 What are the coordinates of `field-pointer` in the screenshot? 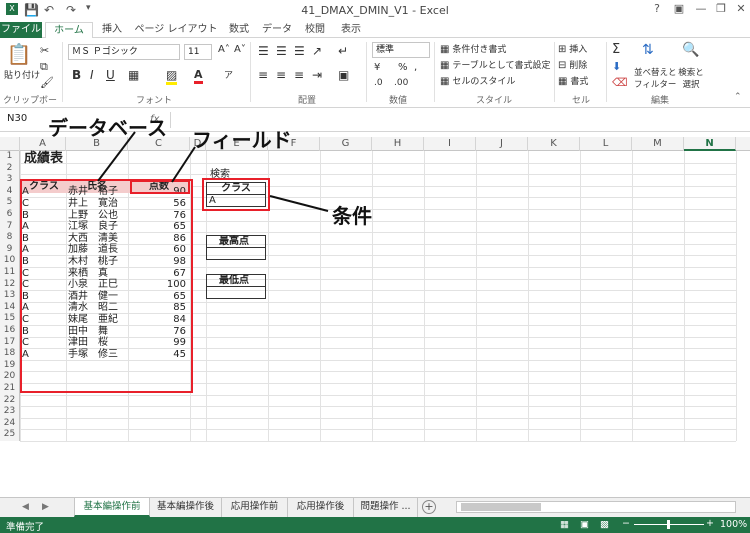 It's located at (183, 164).